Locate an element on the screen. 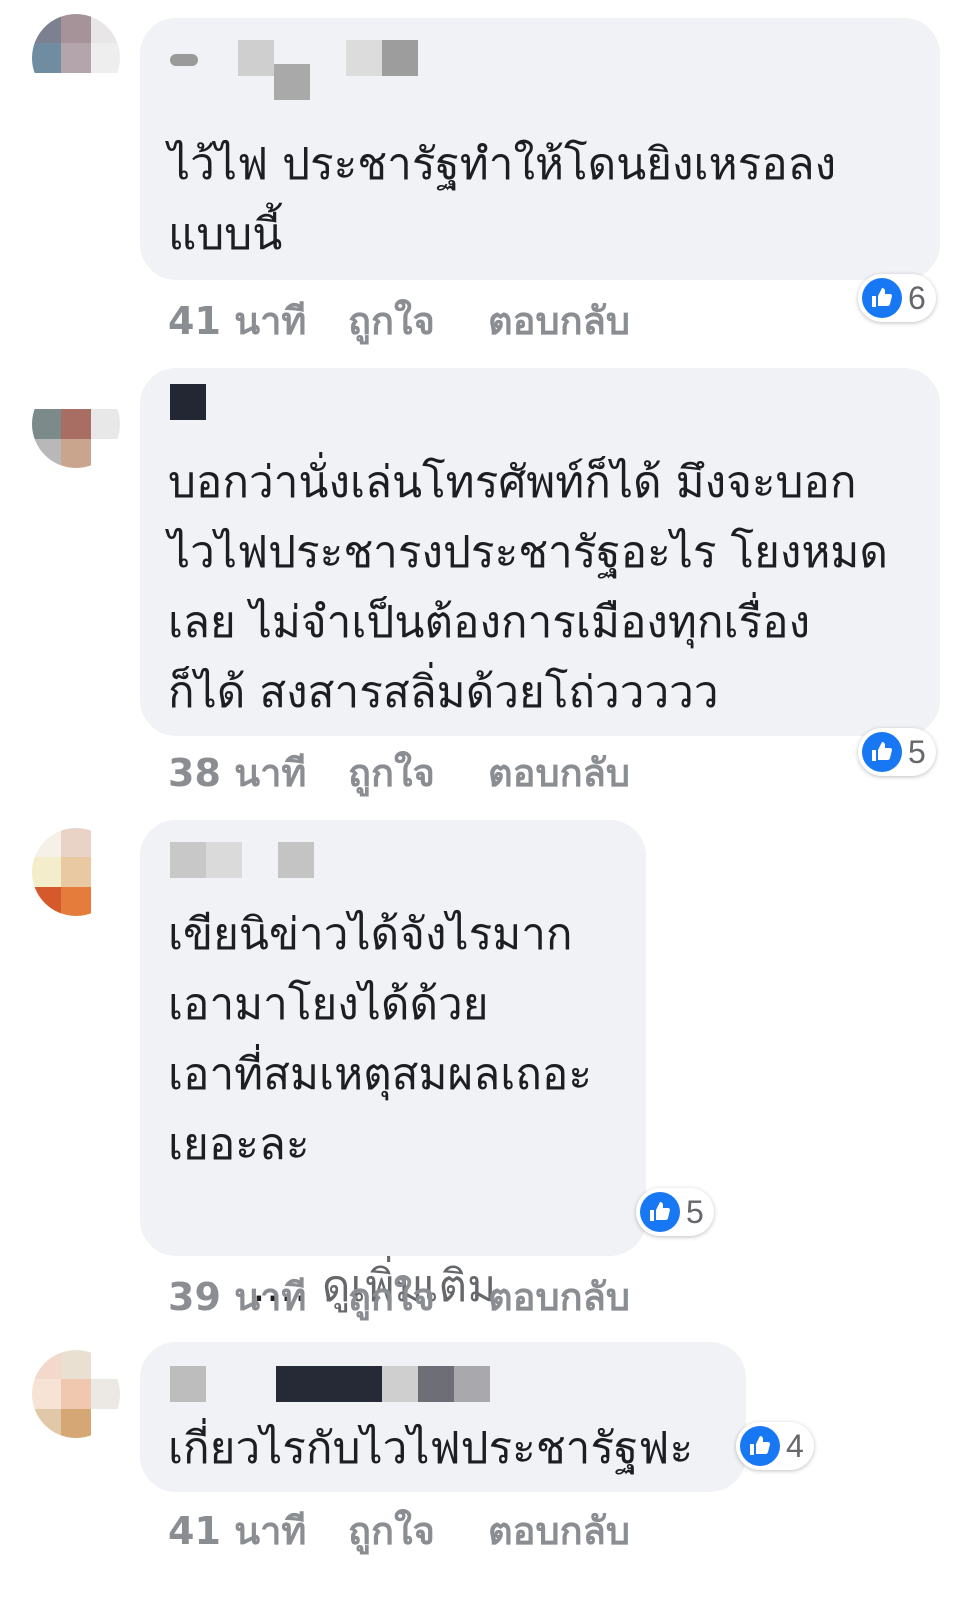  reaction-summary: 6 is located at coordinates (897, 298).